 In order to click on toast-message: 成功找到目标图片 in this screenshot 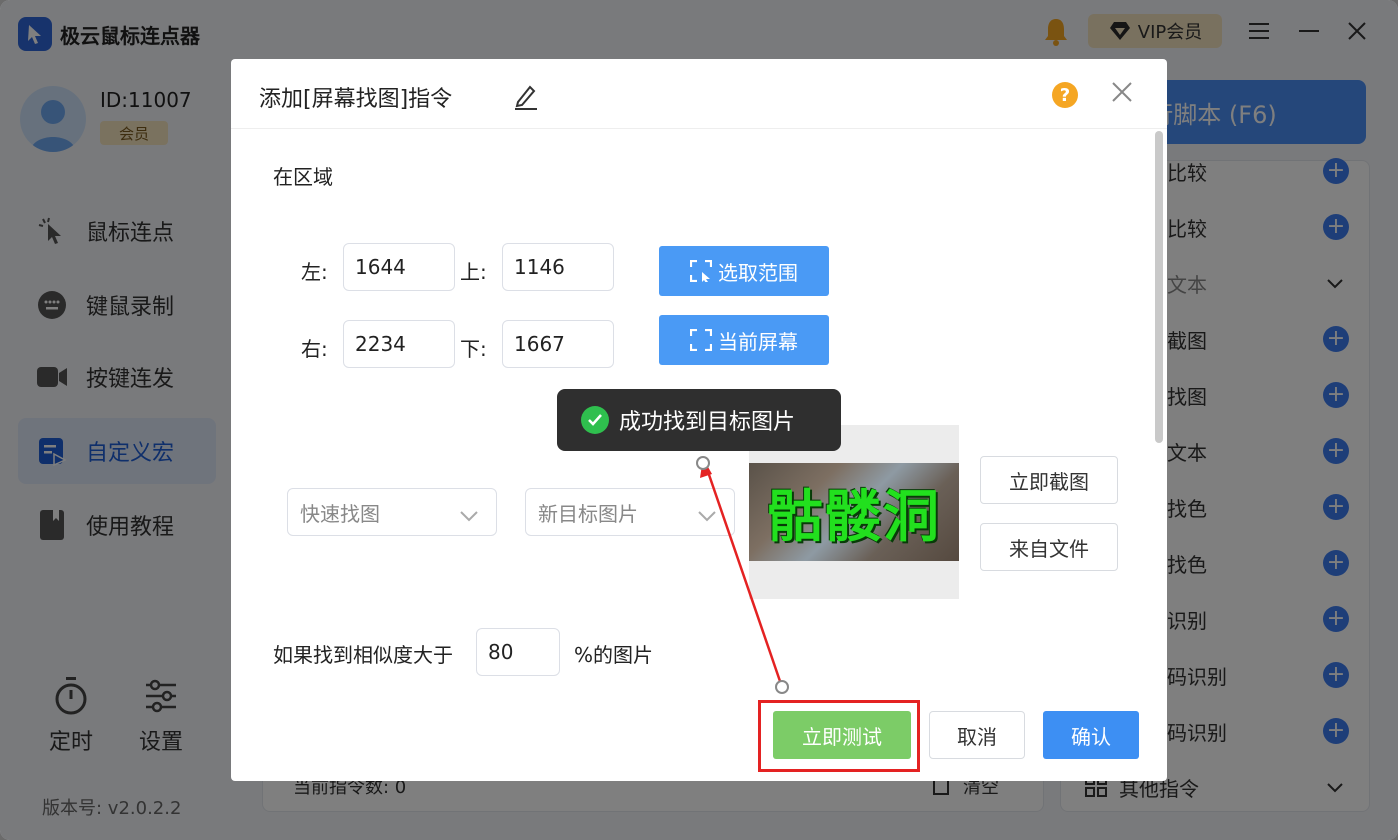, I will do `click(707, 422)`.